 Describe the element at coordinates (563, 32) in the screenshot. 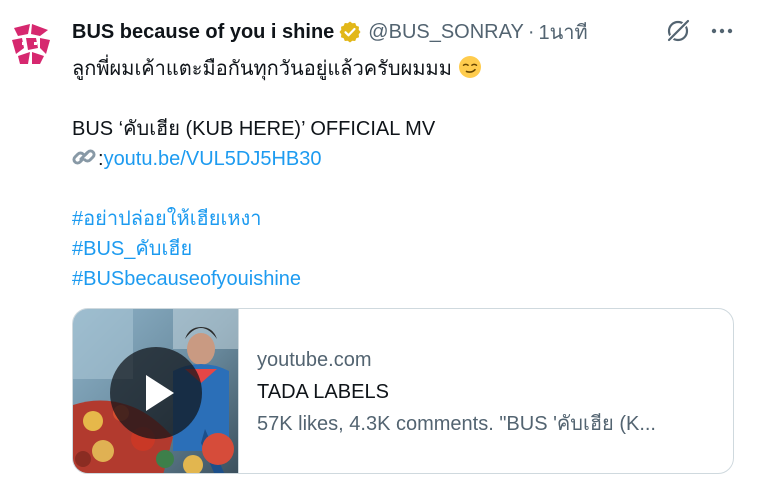

I see `timestamp: 1นาที` at that location.